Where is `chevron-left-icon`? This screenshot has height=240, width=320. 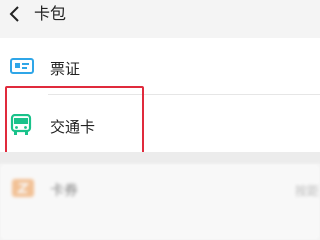 chevron-left-icon is located at coordinates (15, 14).